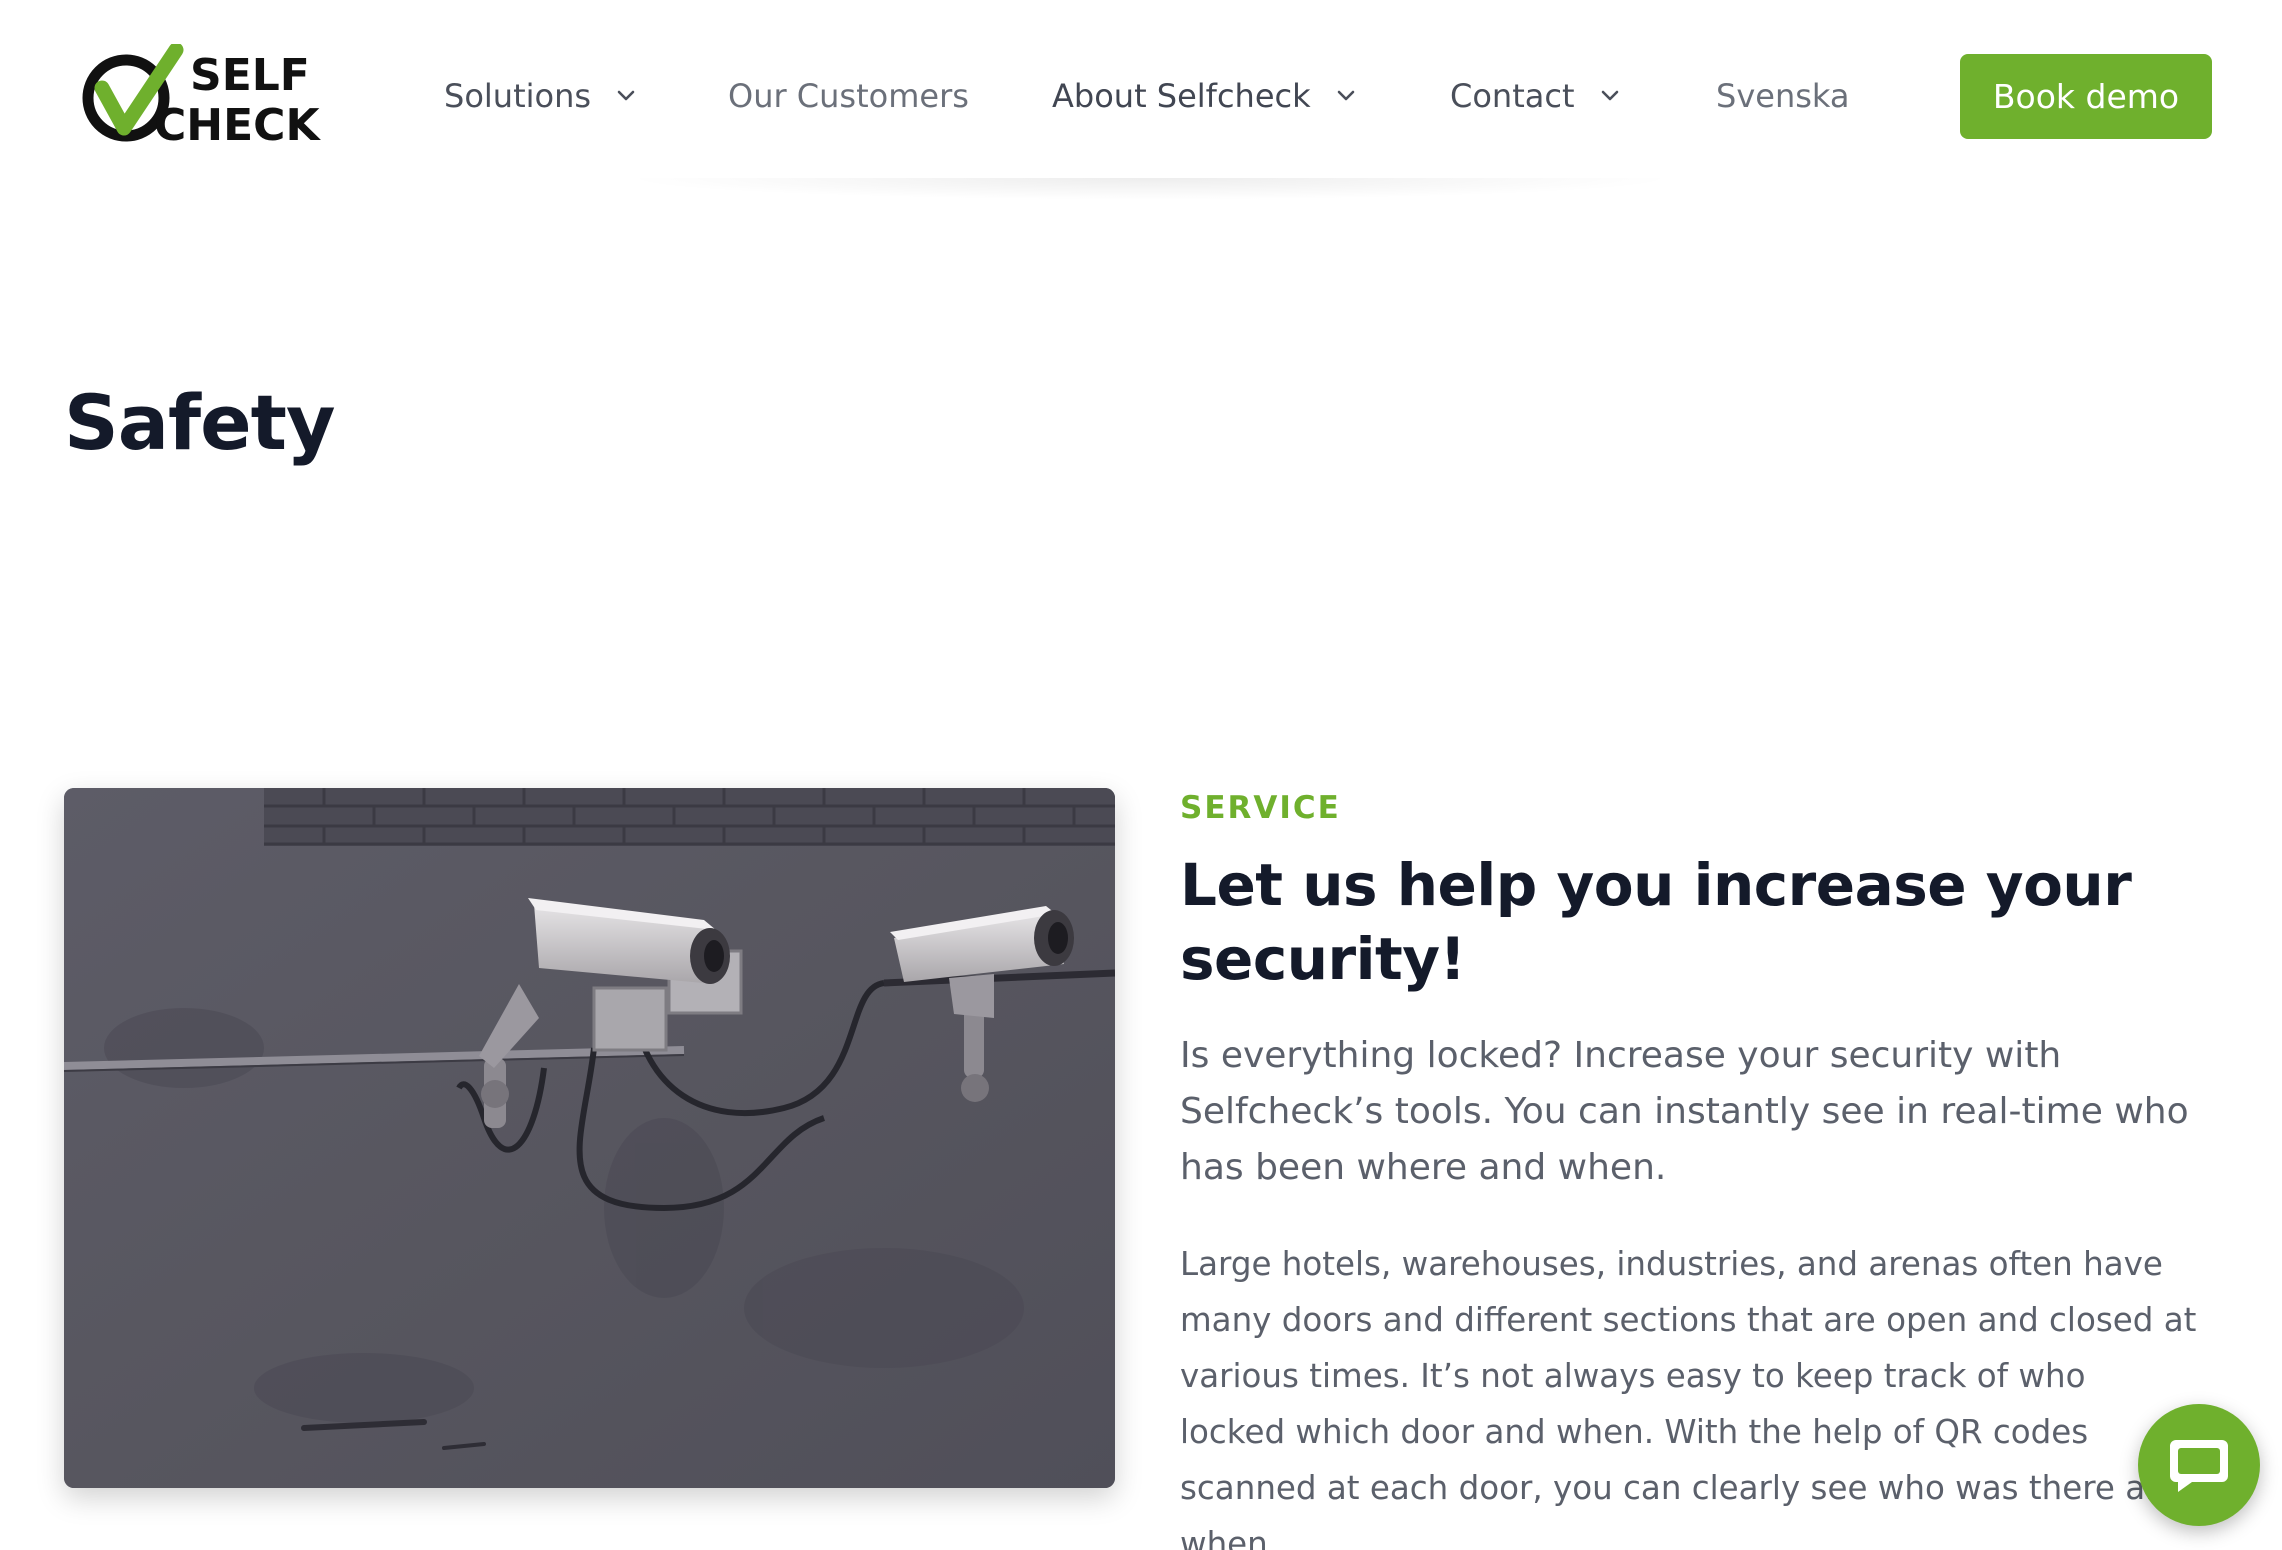  I want to click on logo-mark: SELF CHECK, so click(201, 96).